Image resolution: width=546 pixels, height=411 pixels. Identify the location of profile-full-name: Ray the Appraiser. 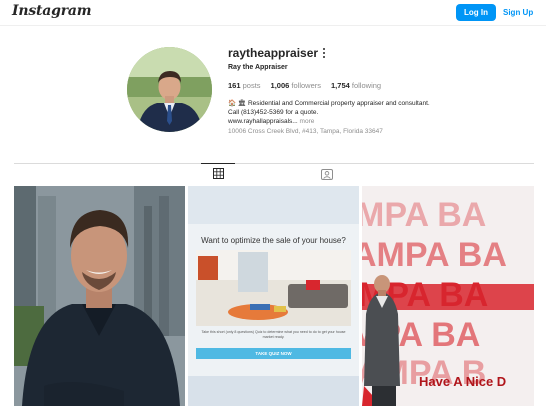
(258, 67).